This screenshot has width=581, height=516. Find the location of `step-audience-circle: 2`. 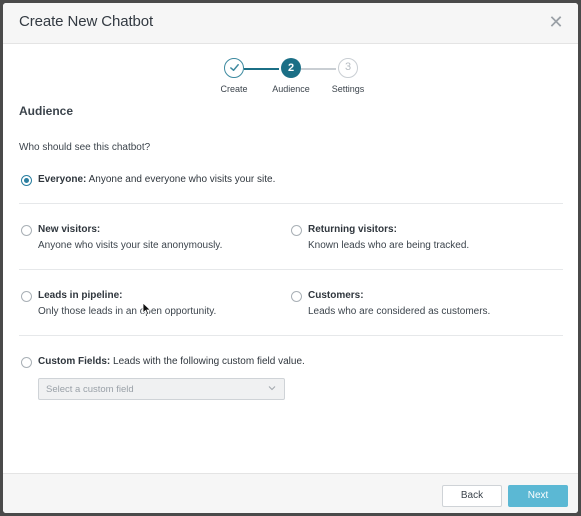

step-audience-circle: 2 is located at coordinates (291, 68).